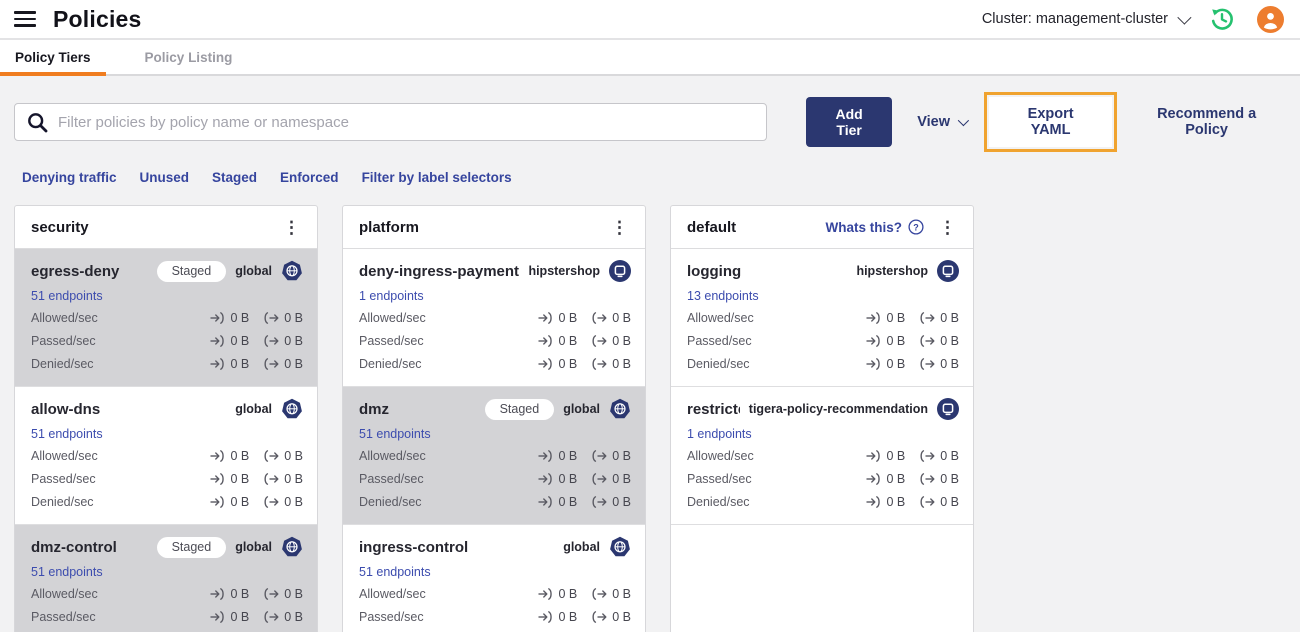 The height and width of the screenshot is (632, 1300). What do you see at coordinates (892, 271) in the screenshot?
I see `policy-scope-label: hipstershop` at bounding box center [892, 271].